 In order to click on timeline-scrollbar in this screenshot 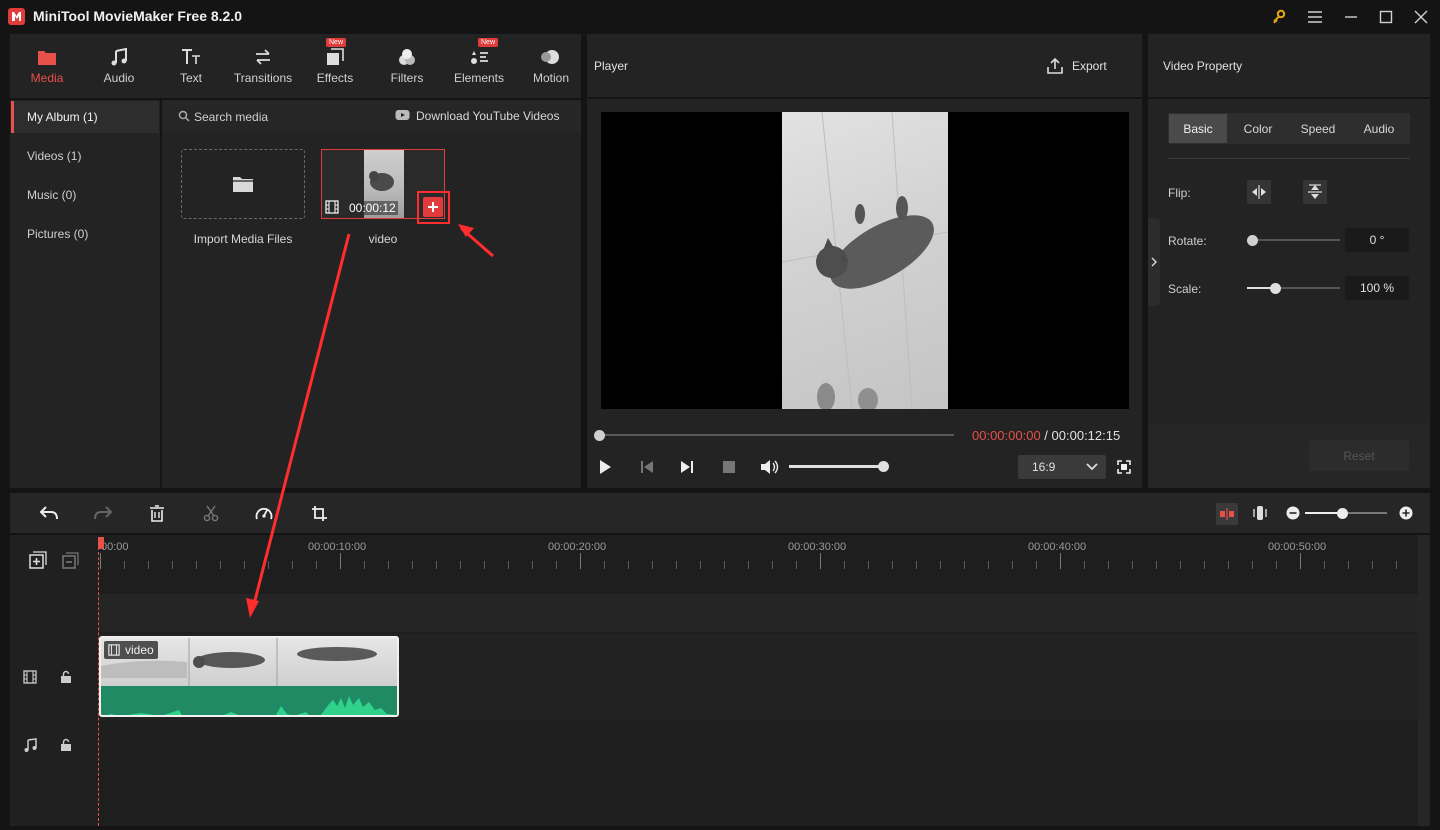, I will do `click(1424, 680)`.